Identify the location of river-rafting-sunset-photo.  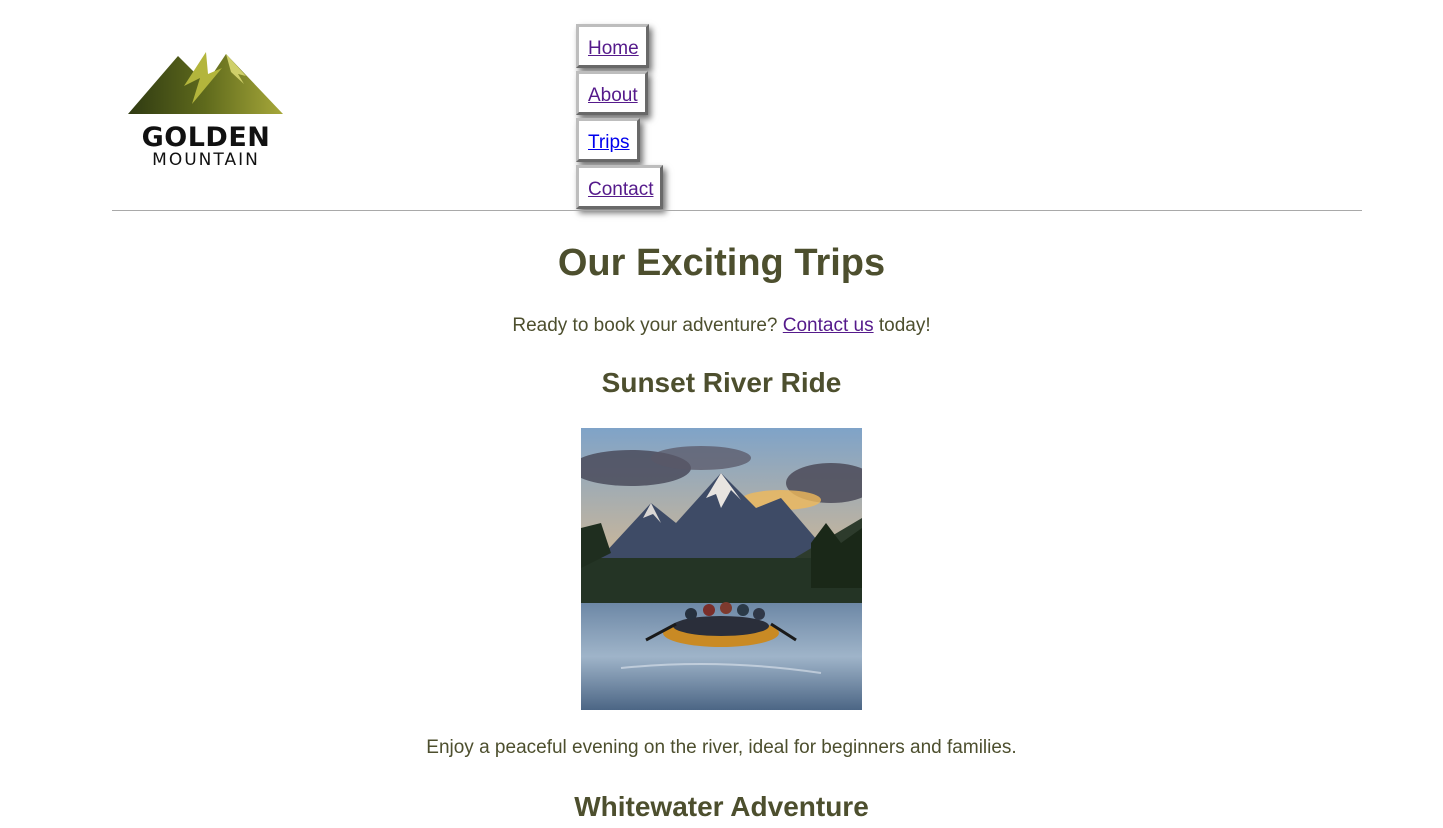
(721, 569).